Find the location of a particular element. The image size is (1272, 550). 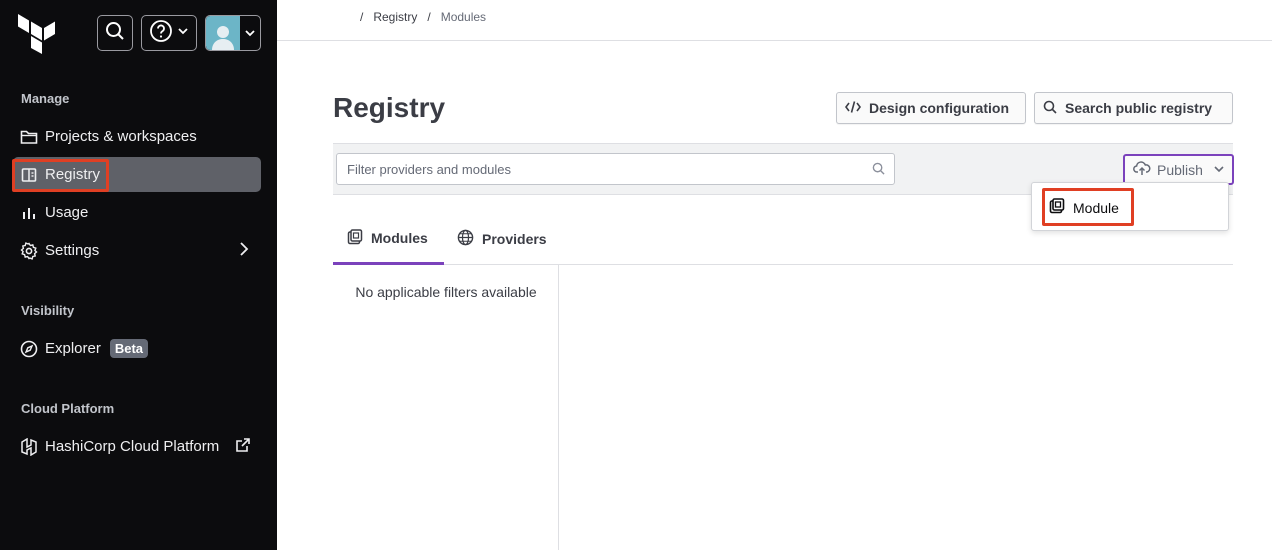

help-icon is located at coordinates (161, 33).